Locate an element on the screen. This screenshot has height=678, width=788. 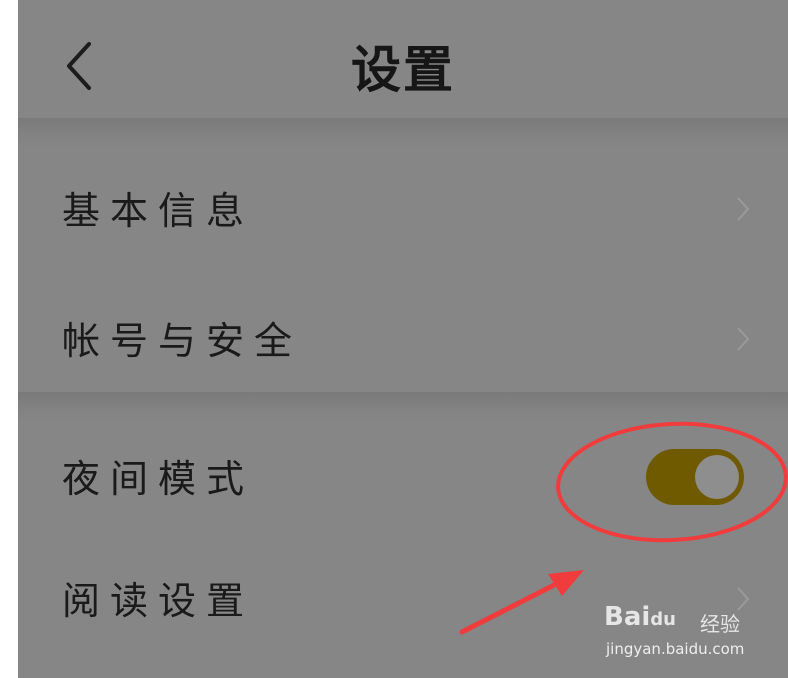
watermark-brand: Baidu is located at coordinates (640, 617).